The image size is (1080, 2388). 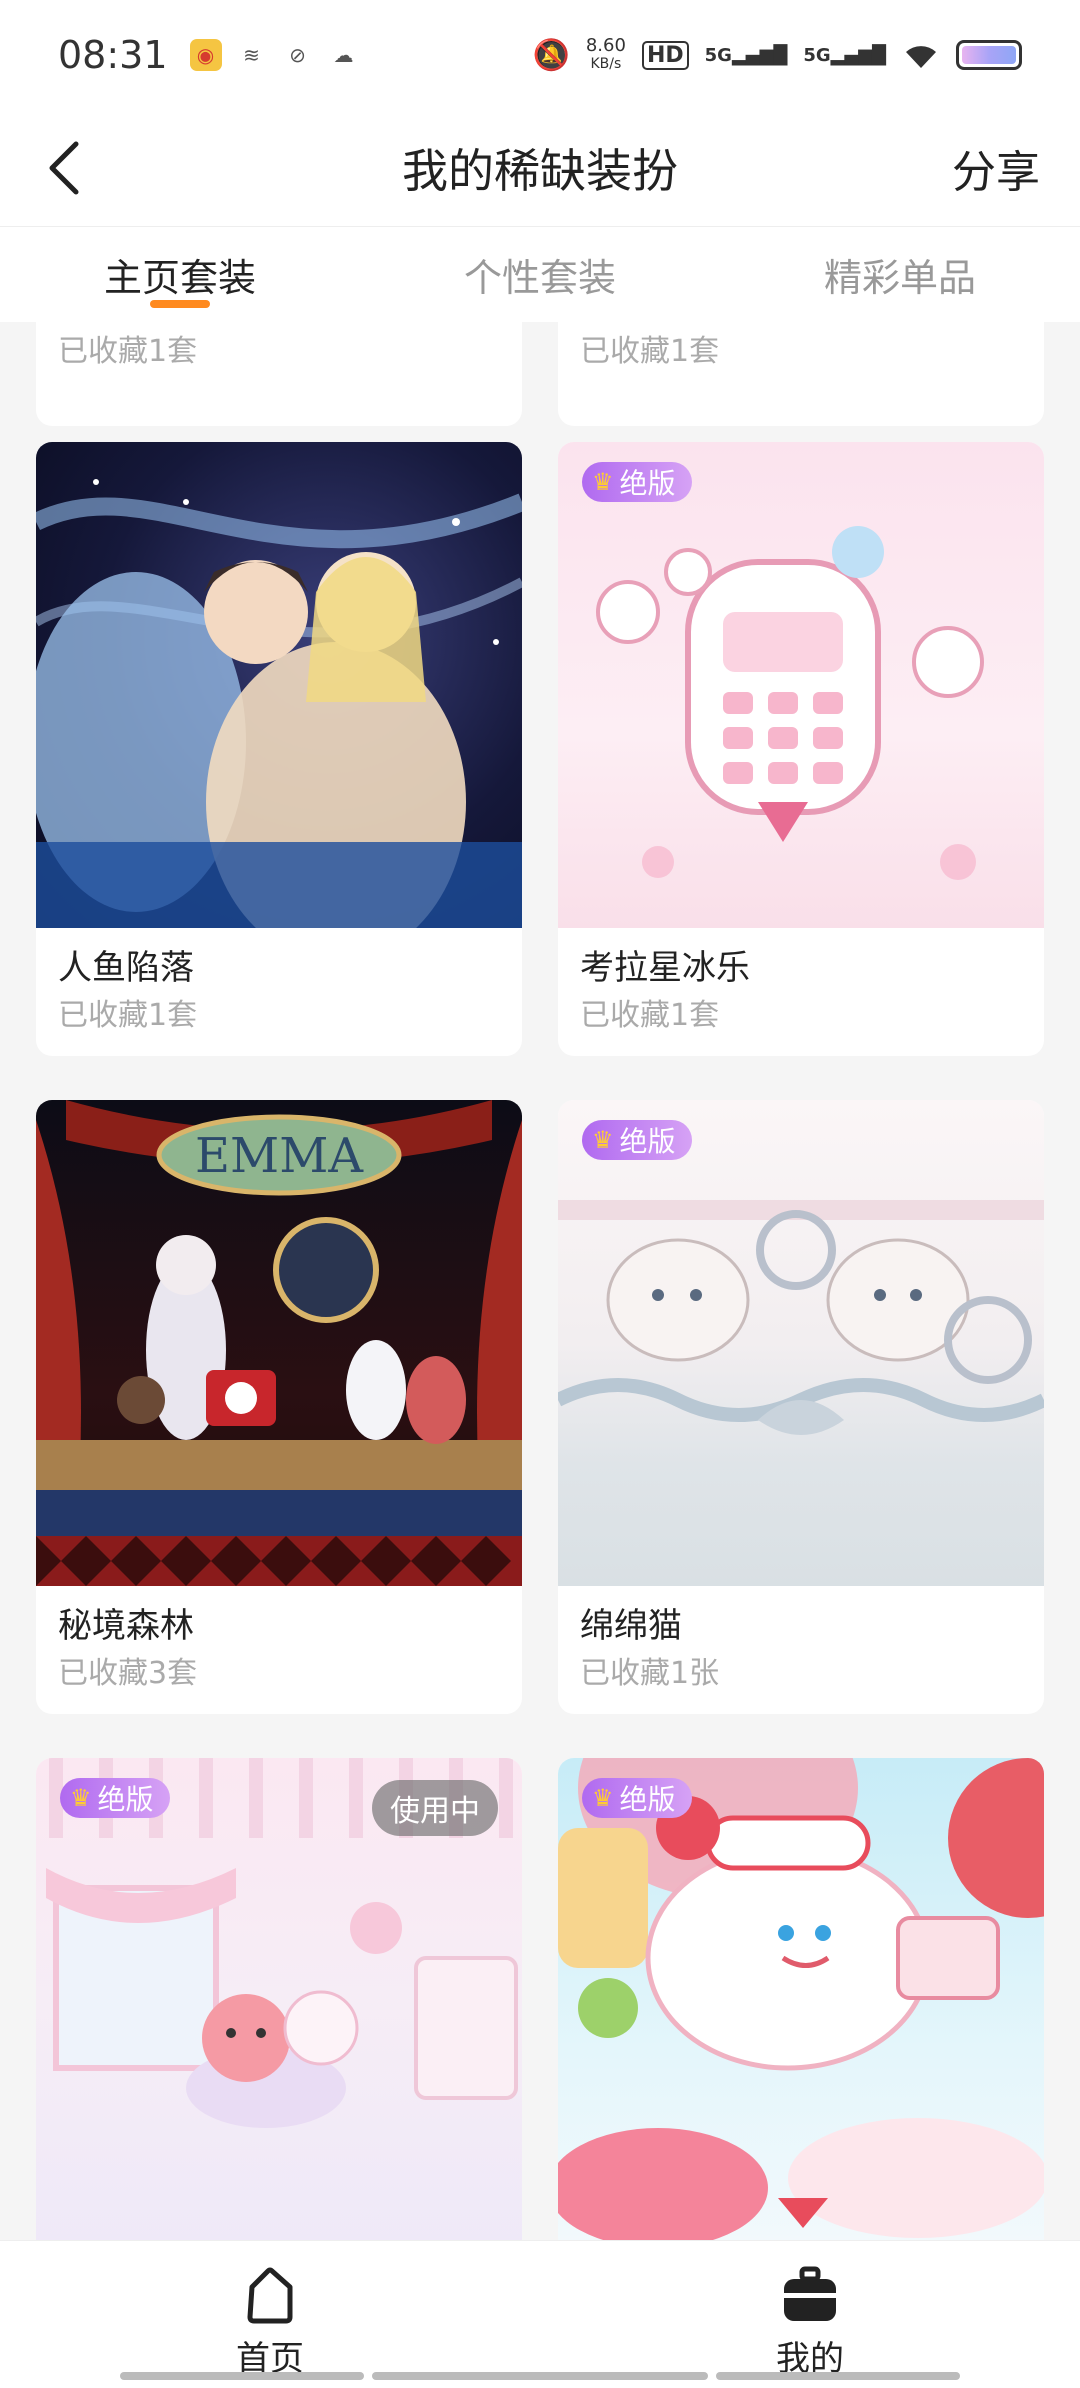 I want to click on home-indicator, so click(x=242, y=2376).